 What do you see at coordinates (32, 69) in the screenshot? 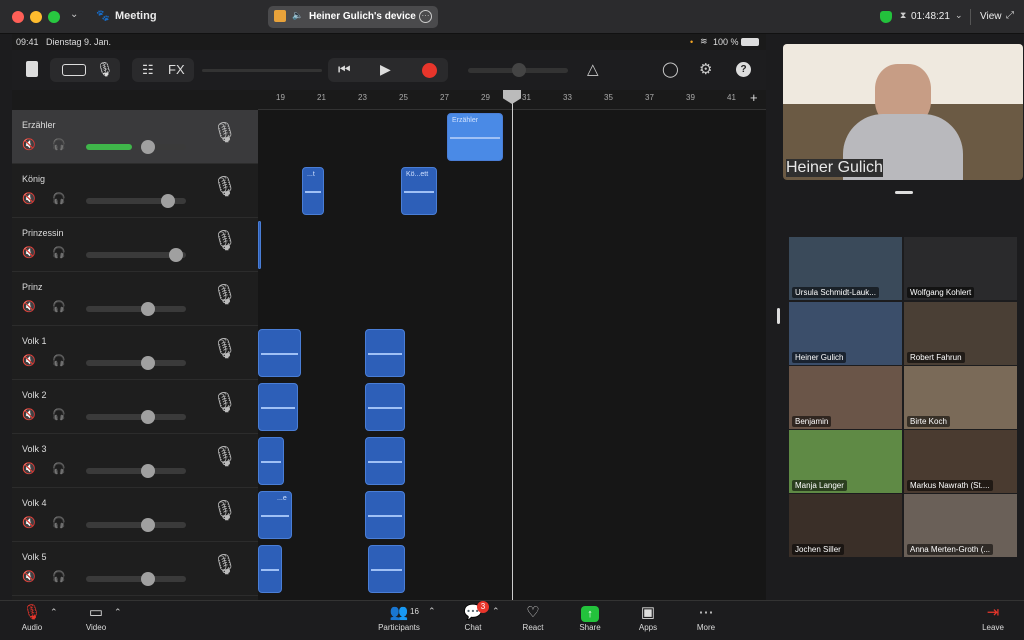
I see `document-icon` at bounding box center [32, 69].